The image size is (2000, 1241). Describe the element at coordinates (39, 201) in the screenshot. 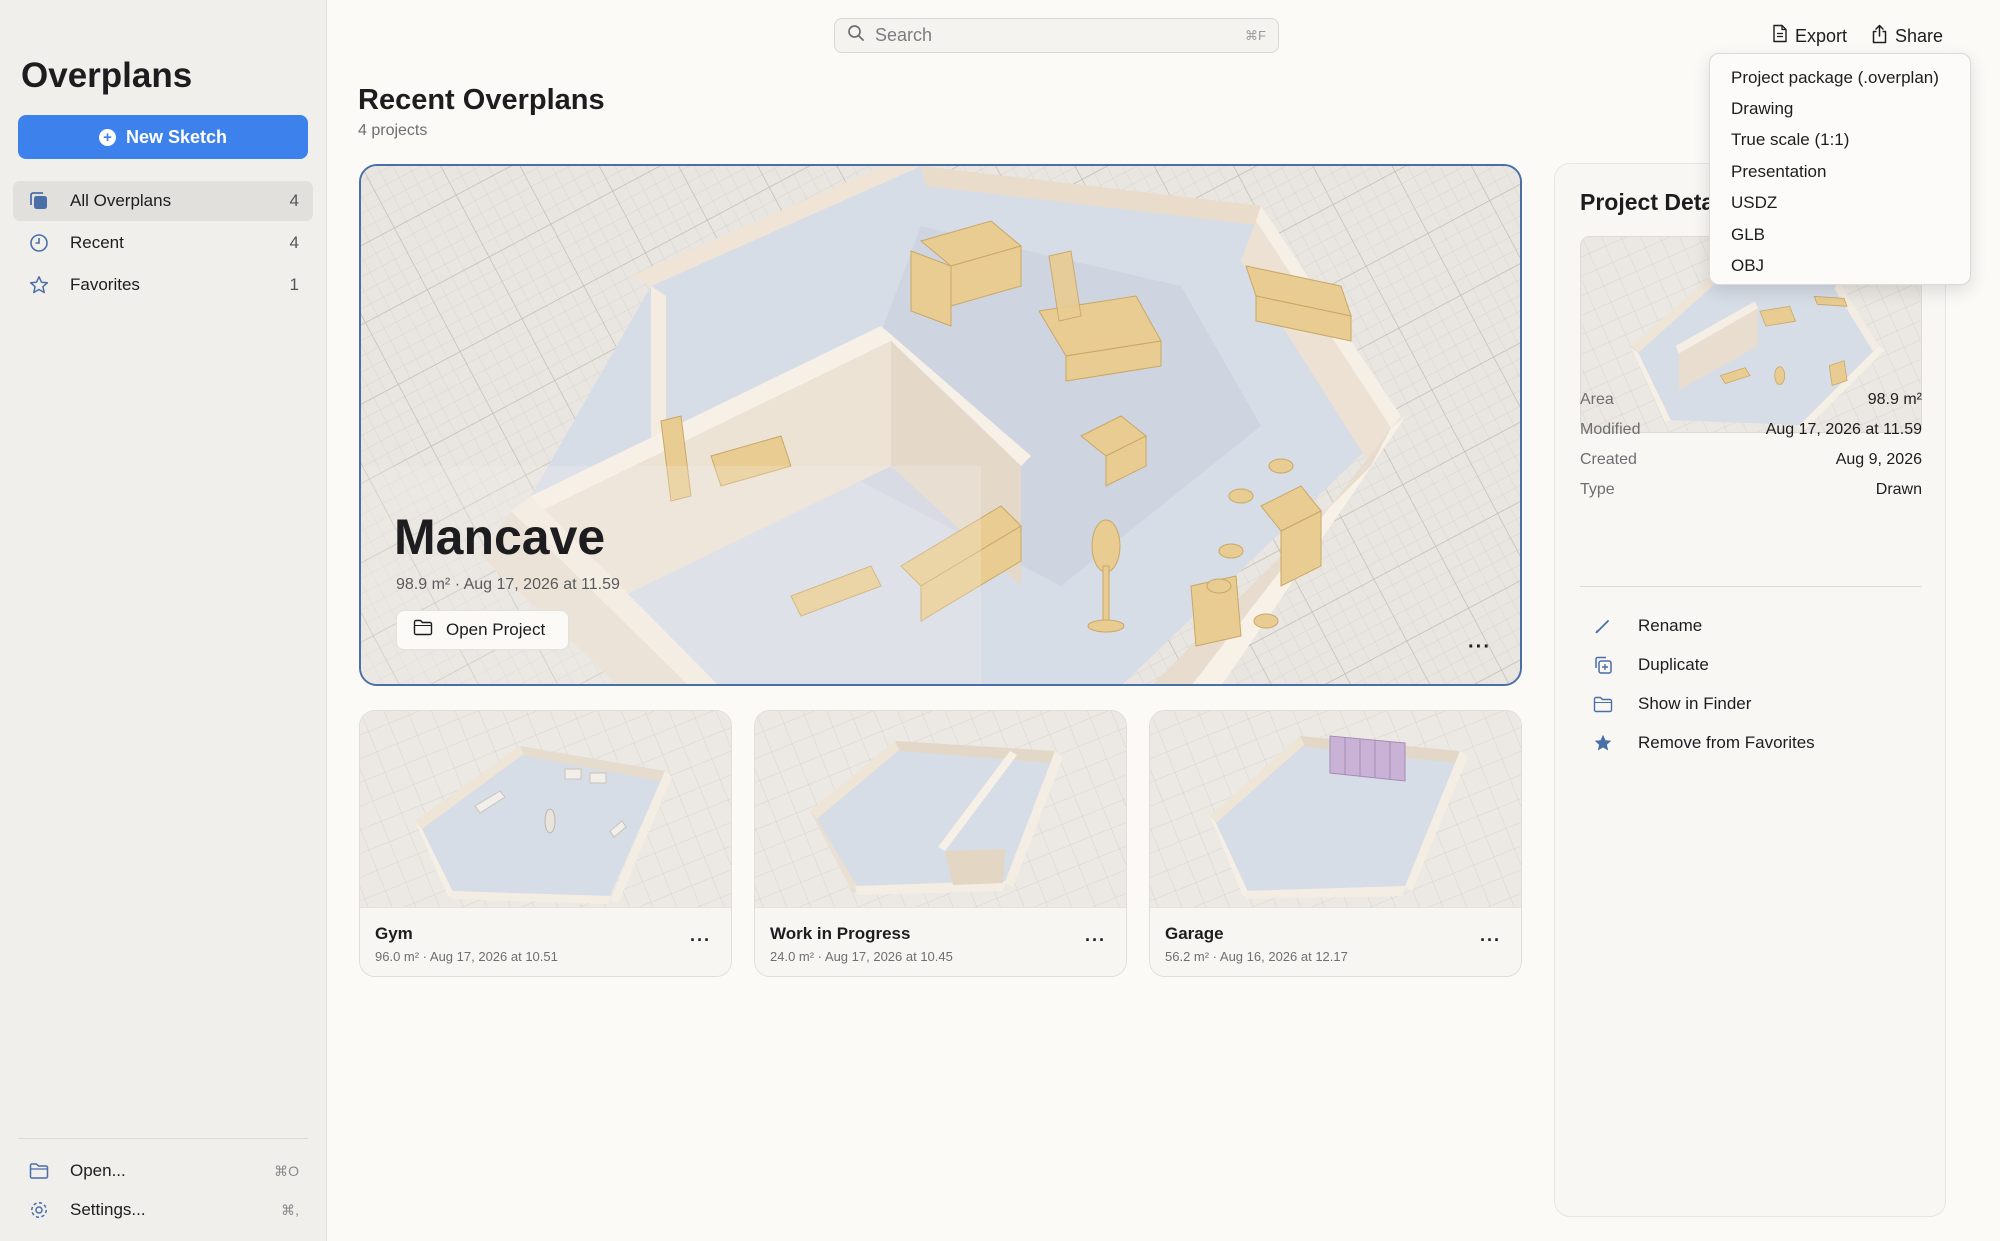

I see `collection-icon` at that location.